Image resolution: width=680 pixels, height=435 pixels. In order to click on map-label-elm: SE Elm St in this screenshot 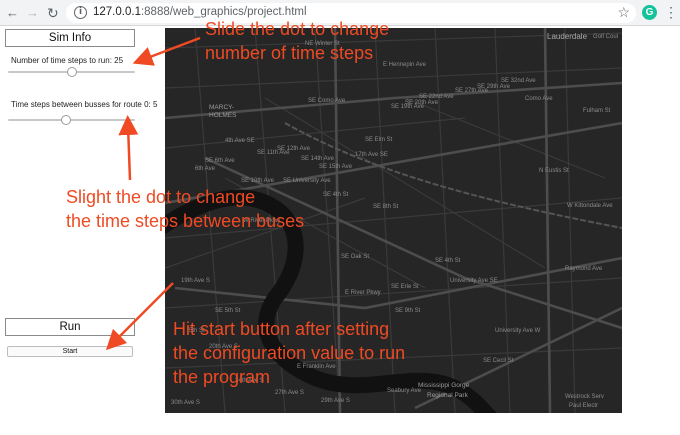, I will do `click(379, 140)`.